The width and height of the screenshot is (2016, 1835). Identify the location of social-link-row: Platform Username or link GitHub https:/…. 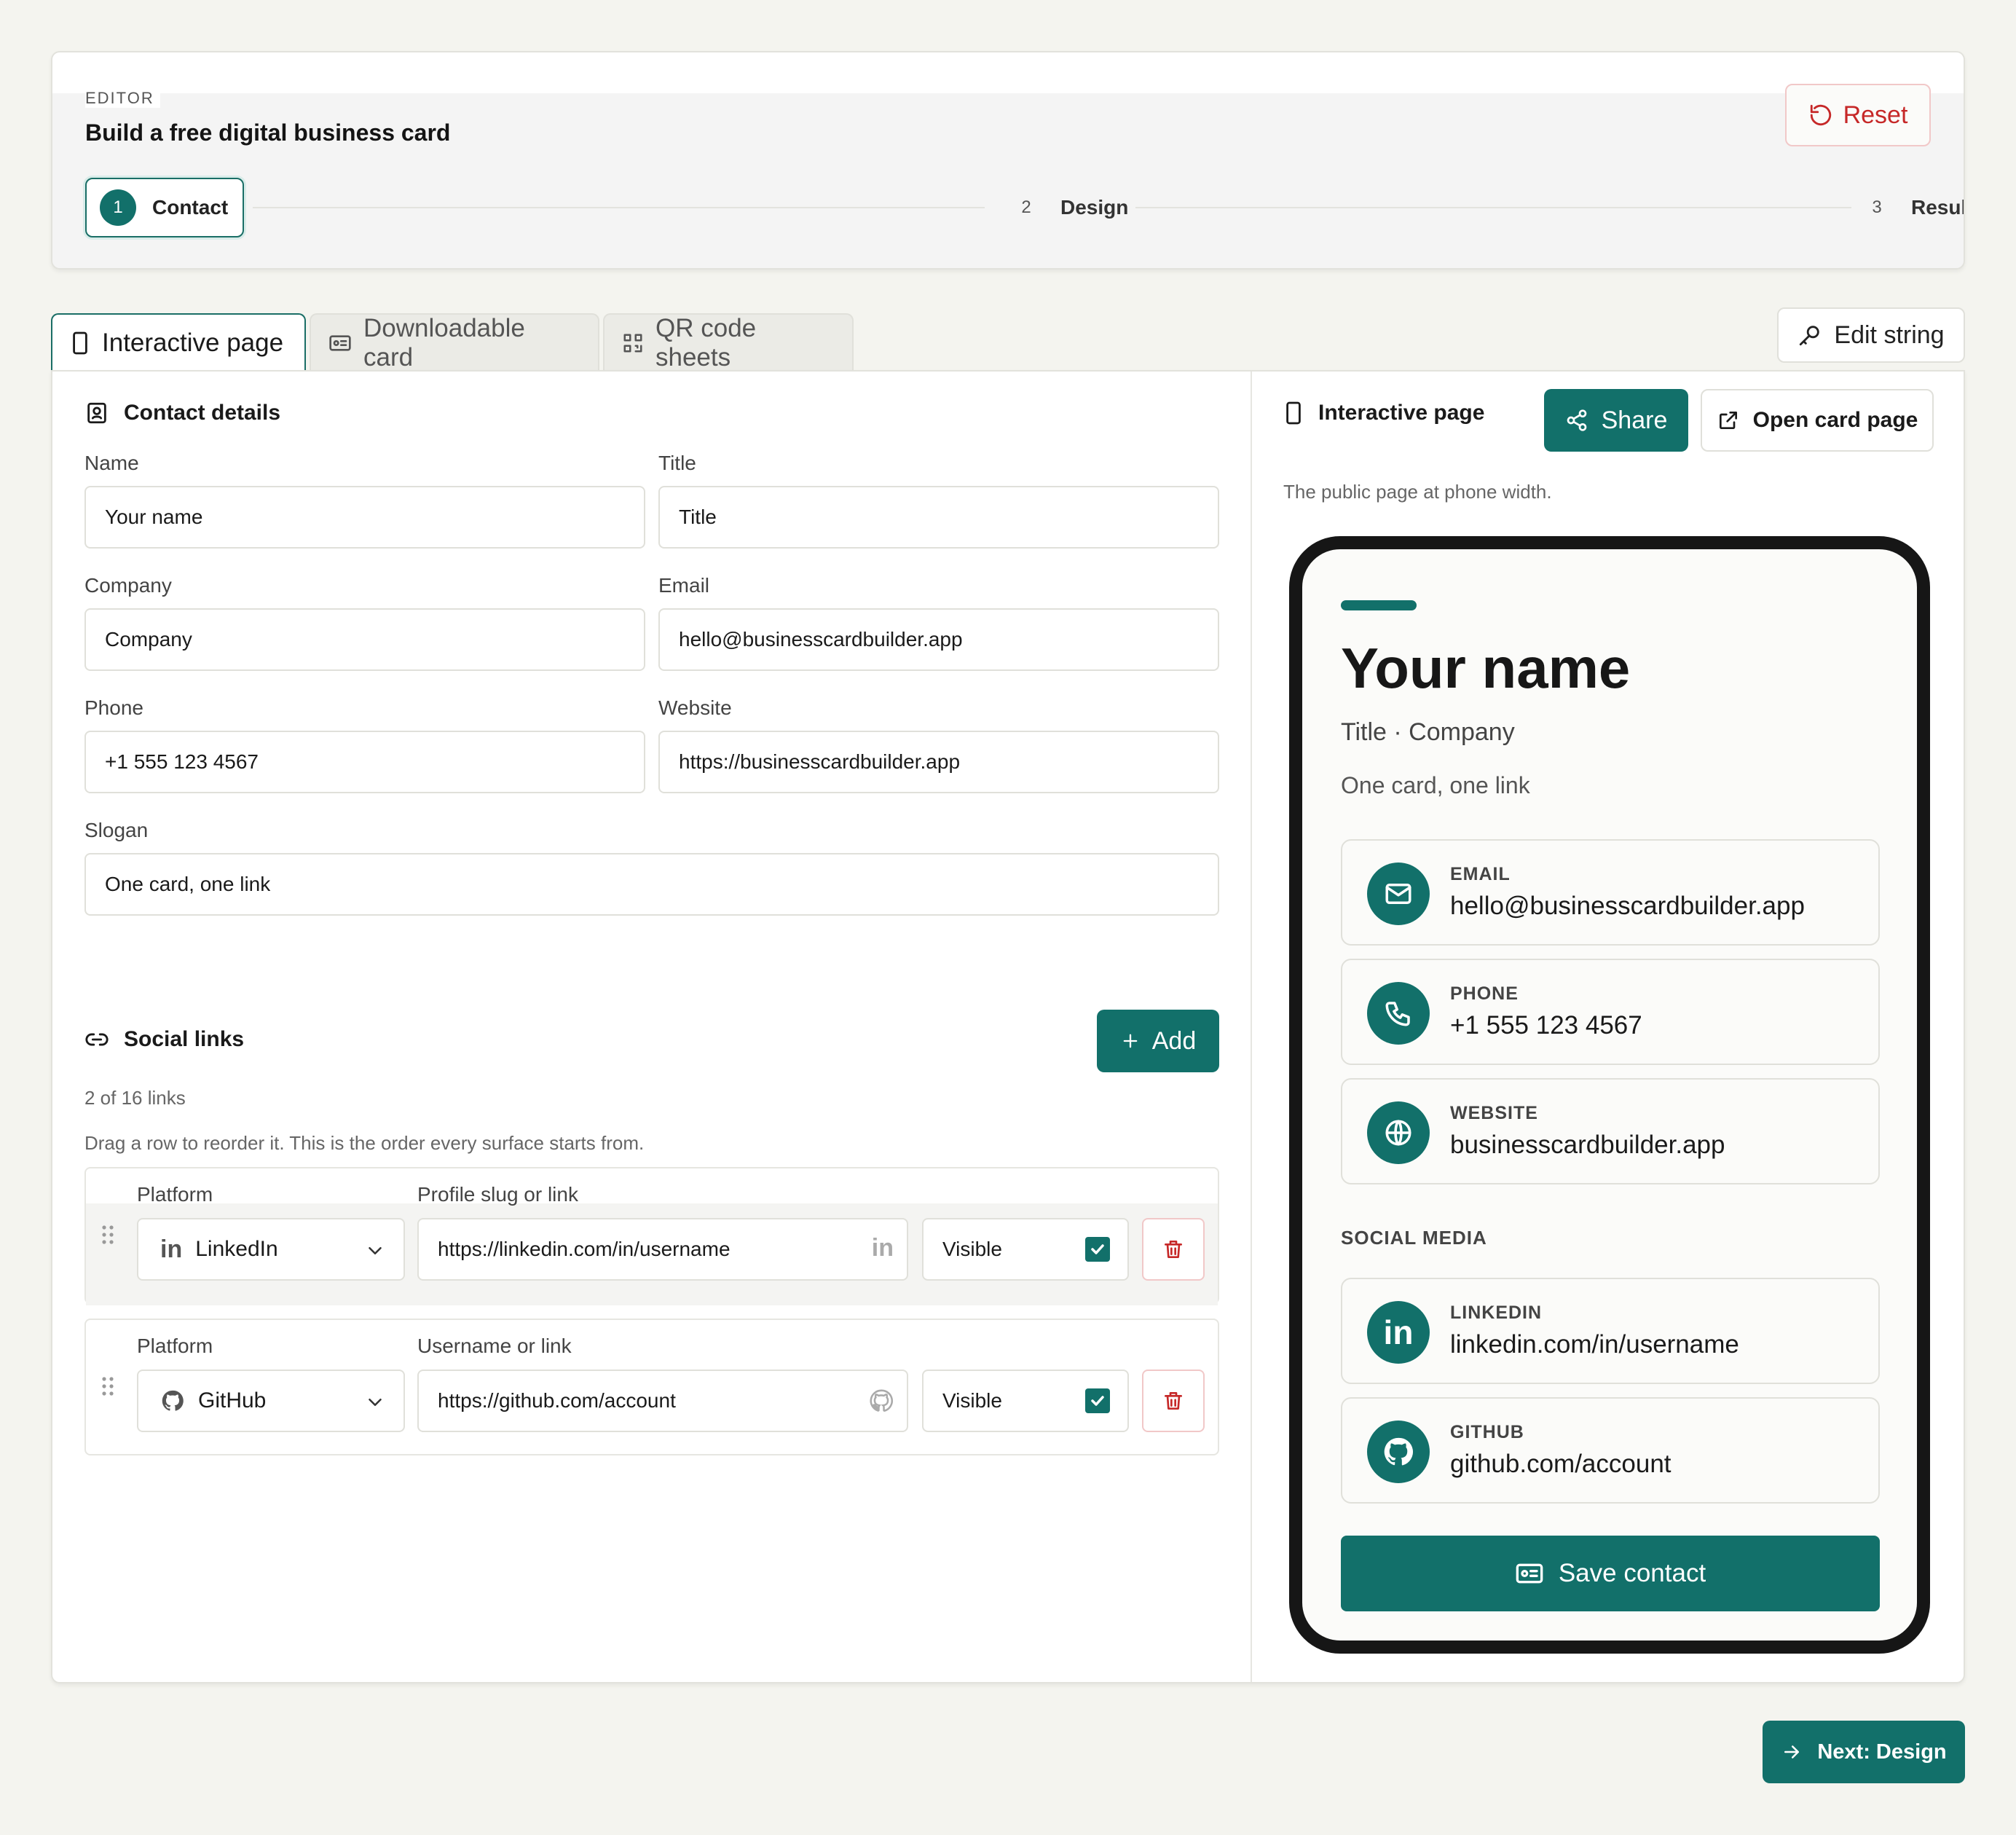
(651, 1387).